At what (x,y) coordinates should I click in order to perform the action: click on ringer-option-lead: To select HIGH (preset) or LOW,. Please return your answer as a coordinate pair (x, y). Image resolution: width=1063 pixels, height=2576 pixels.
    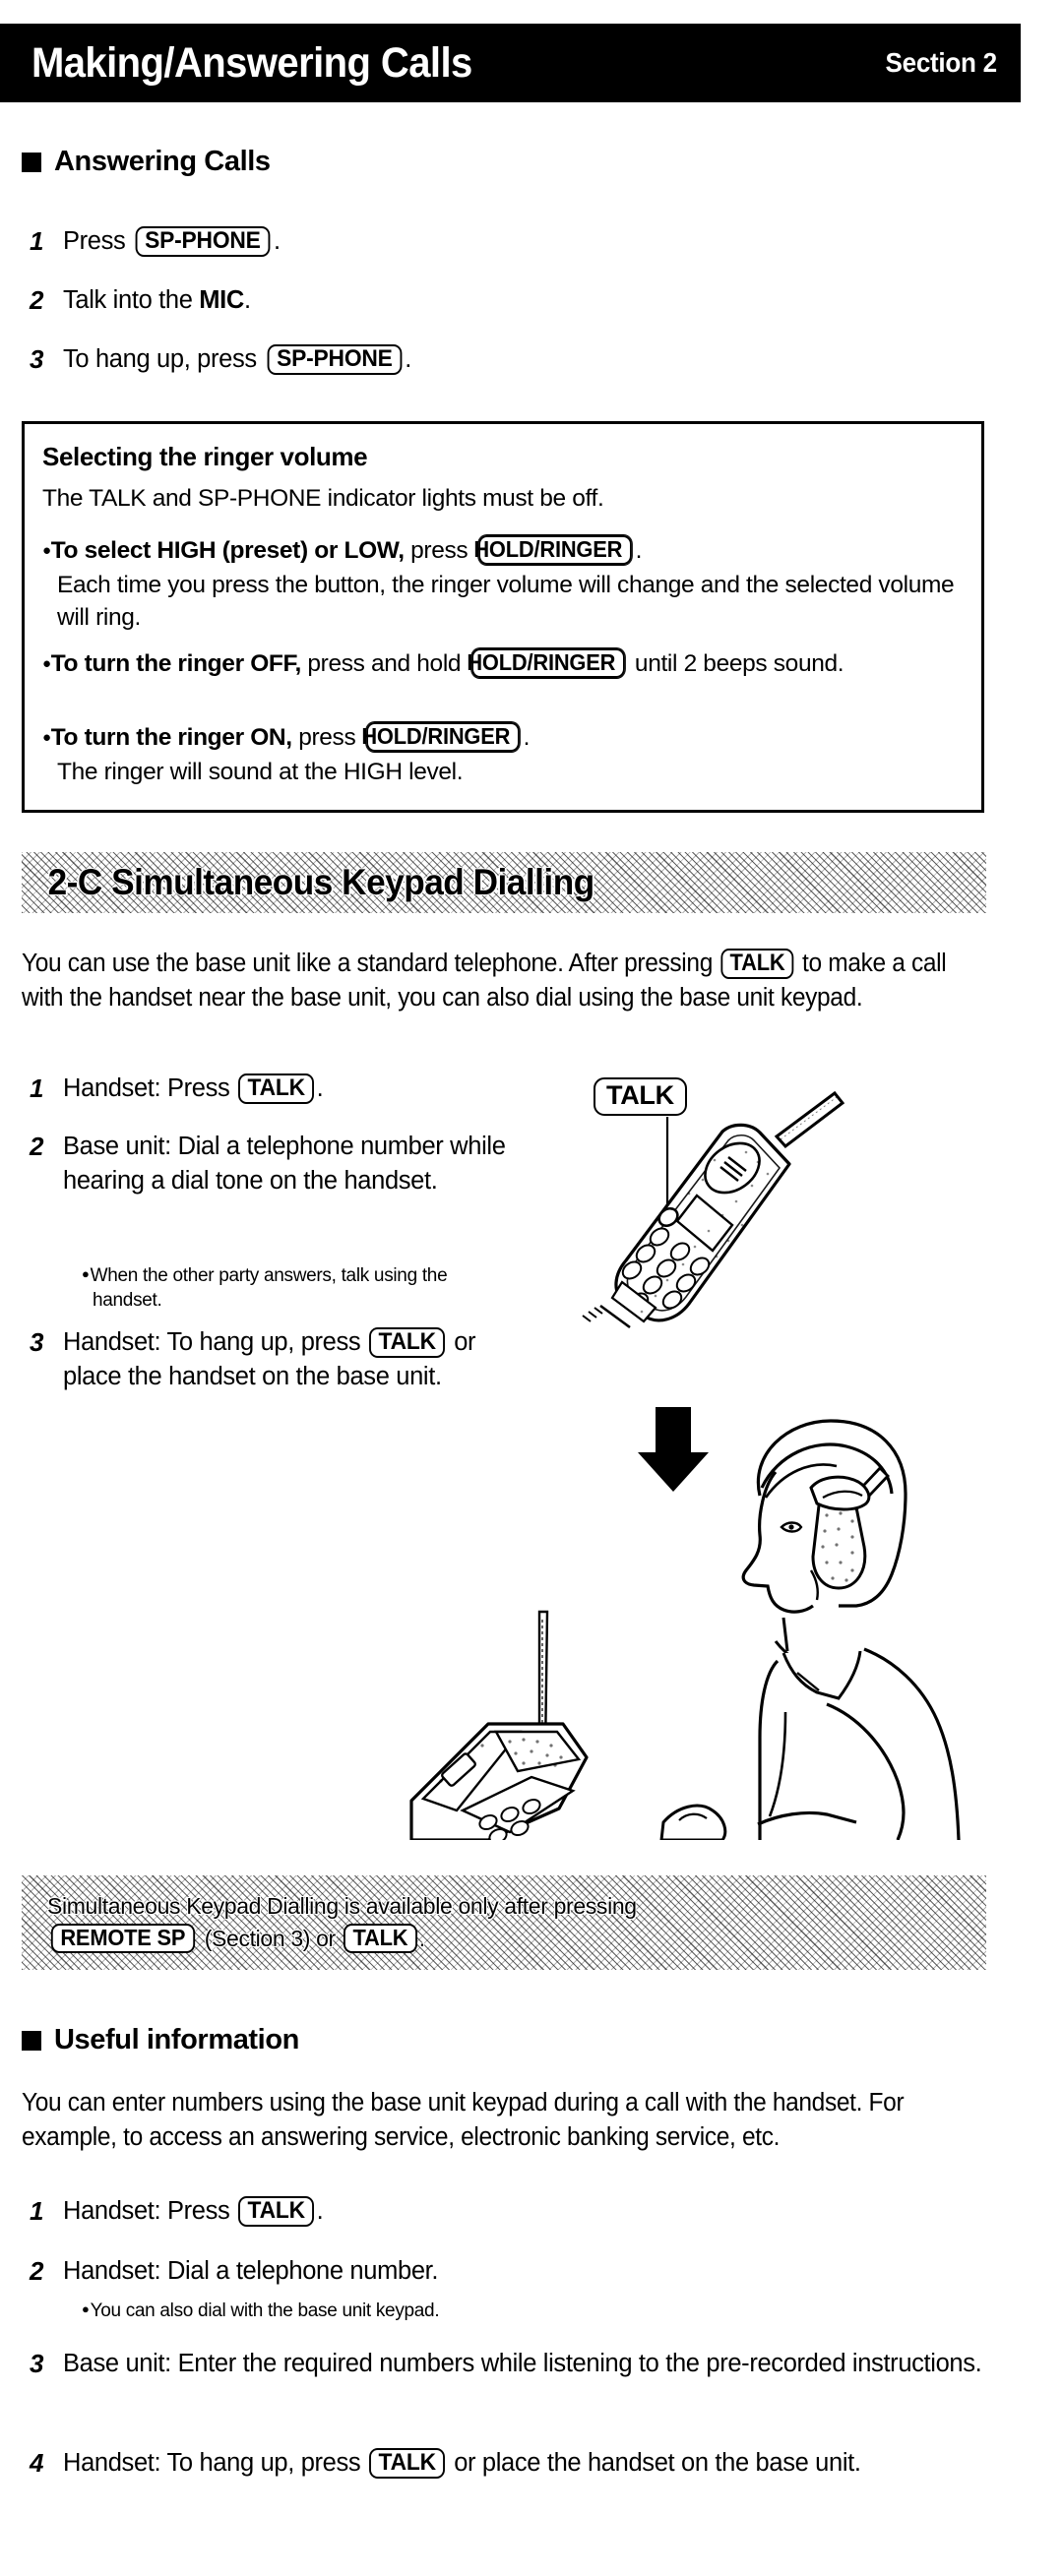
    Looking at the image, I should click on (227, 550).